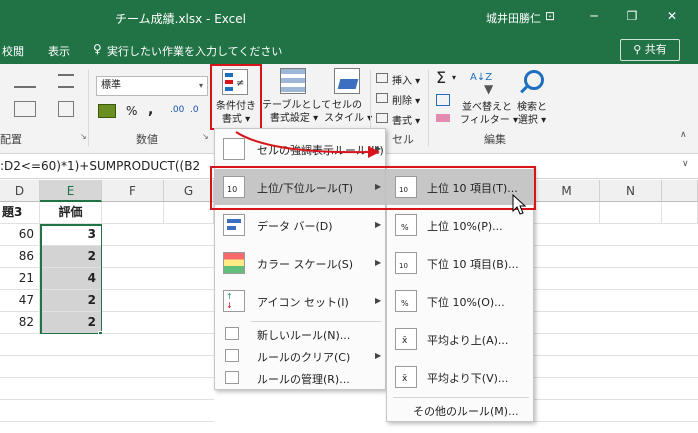 This screenshot has height=433, width=698. I want to click on tab-review: 校閲, so click(13, 51).